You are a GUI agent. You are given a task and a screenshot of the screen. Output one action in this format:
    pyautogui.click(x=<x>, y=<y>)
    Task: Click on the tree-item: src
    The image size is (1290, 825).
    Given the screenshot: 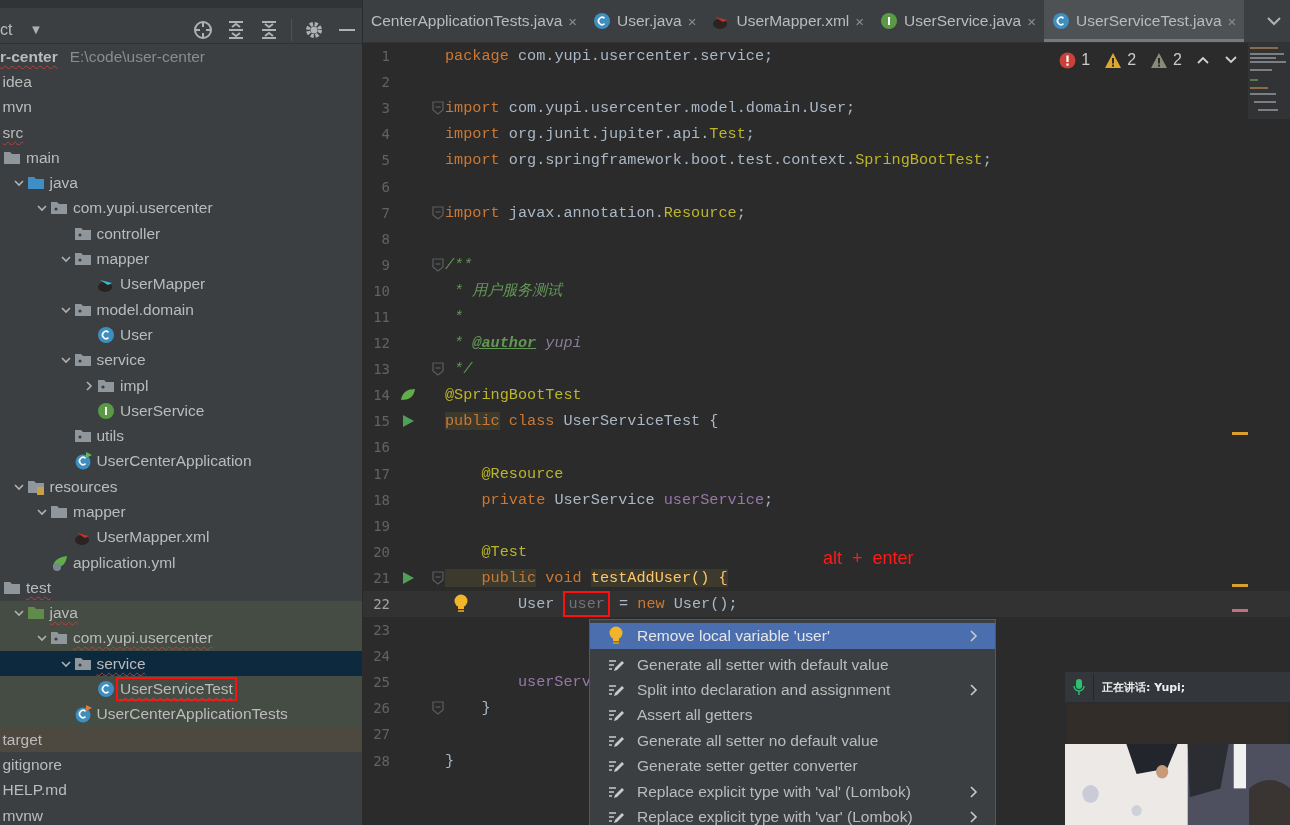 What is the action you would take?
    pyautogui.click(x=14, y=132)
    